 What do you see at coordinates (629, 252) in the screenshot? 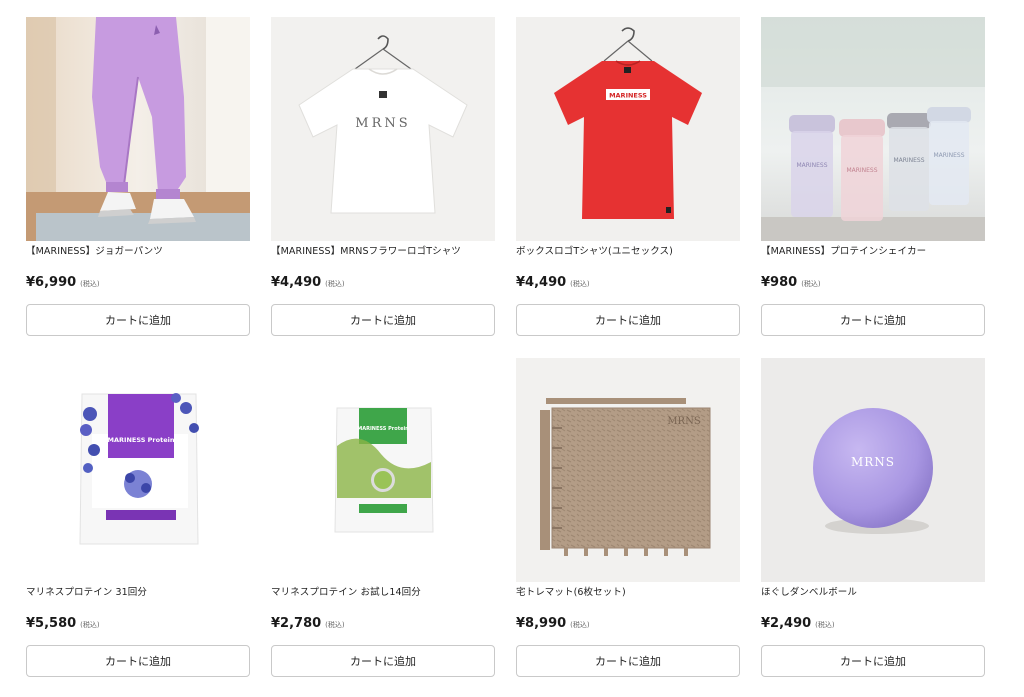
I see `product-name: ボックスロゴTシャツ(ユニセックス)` at bounding box center [629, 252].